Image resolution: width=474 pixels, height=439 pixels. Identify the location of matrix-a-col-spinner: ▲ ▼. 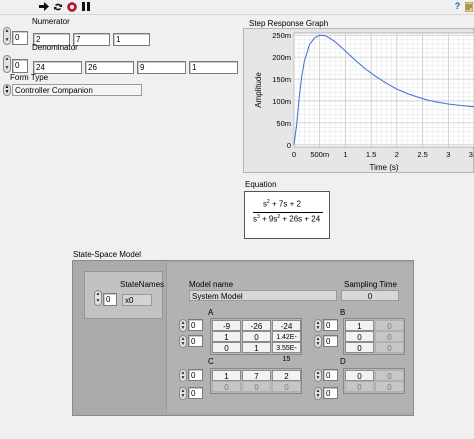
(183, 341).